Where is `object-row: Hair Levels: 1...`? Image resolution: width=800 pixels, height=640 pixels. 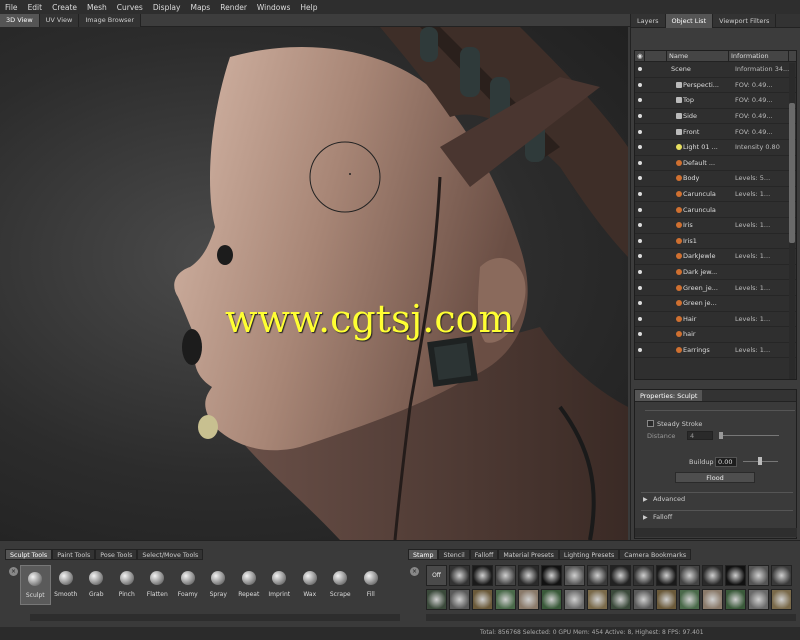
object-row: Hair Levels: 1... is located at coordinates (715, 320).